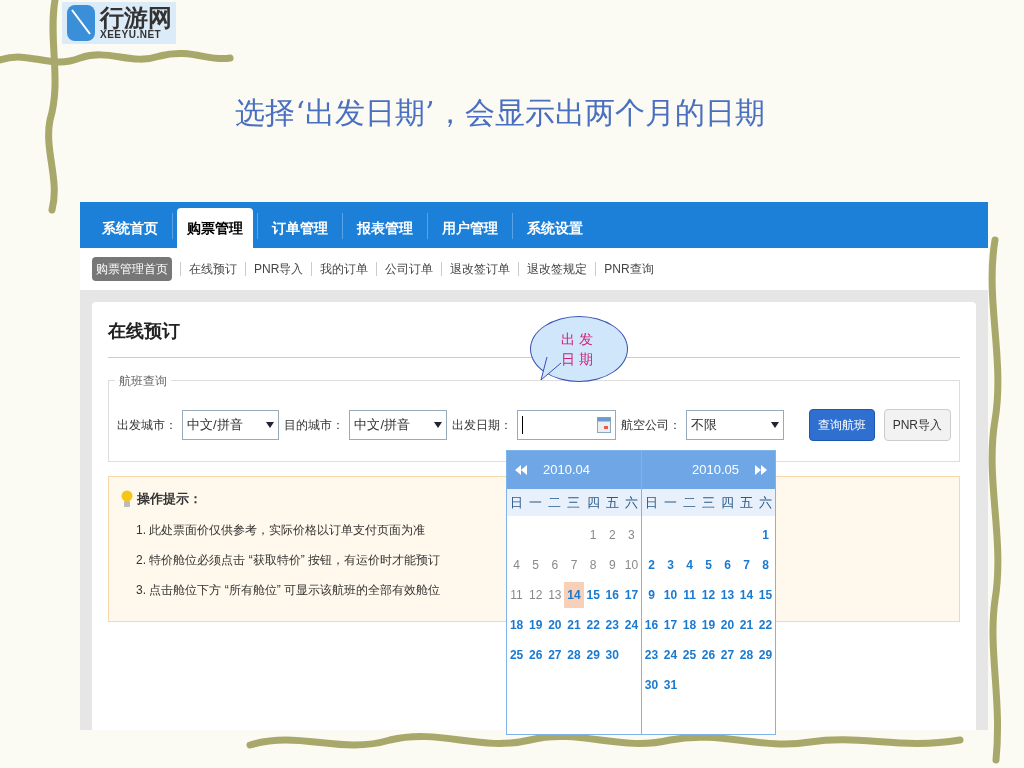 The image size is (1024, 768). Describe the element at coordinates (536, 502) in the screenshot. I see `weekday-label: 一` at that location.